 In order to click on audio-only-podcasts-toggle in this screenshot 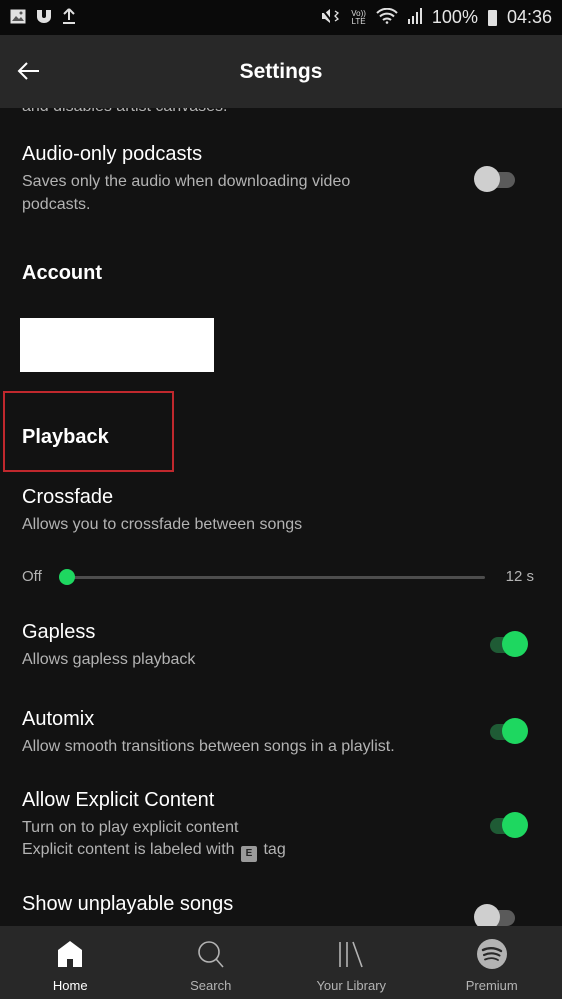, I will do `click(496, 179)`.